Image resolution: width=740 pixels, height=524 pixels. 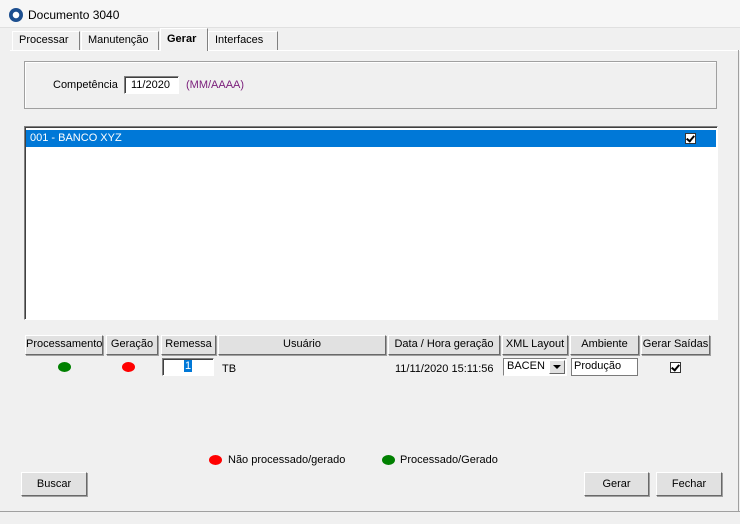 What do you see at coordinates (370, 511) in the screenshot?
I see `bottom-border` at bounding box center [370, 511].